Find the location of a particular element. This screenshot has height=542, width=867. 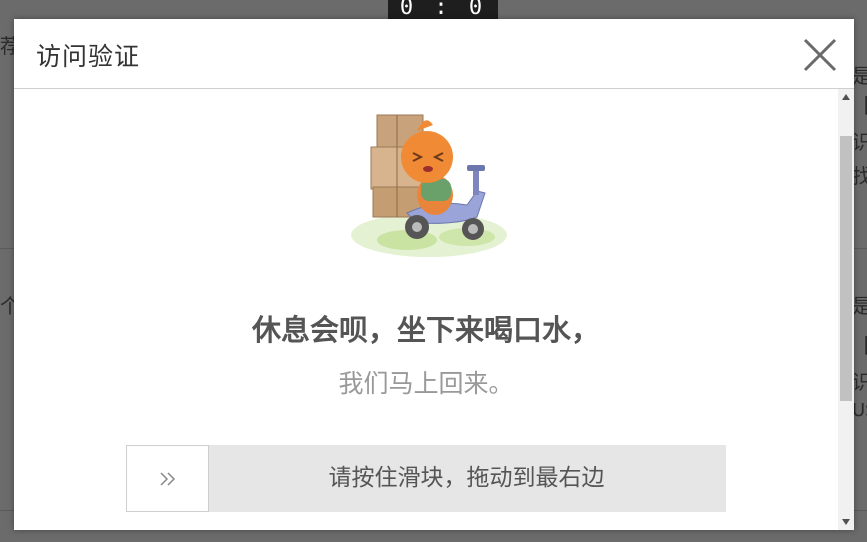

scroll-up-button is located at coordinates (846, 97).